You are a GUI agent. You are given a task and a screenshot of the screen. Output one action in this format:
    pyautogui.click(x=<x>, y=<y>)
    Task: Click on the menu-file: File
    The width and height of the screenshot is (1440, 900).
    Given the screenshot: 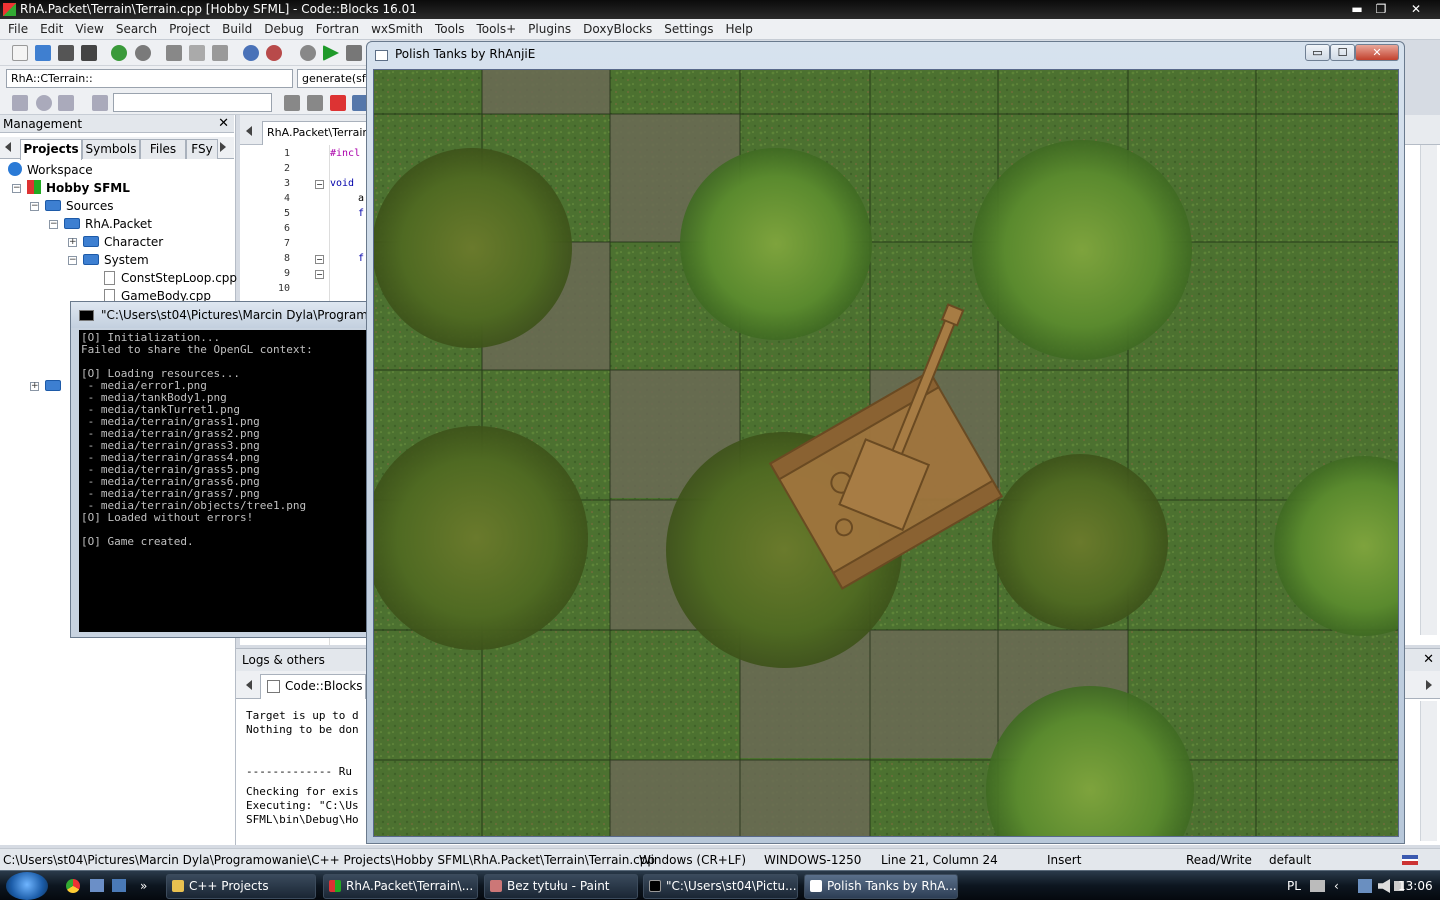 What is the action you would take?
    pyautogui.click(x=18, y=29)
    